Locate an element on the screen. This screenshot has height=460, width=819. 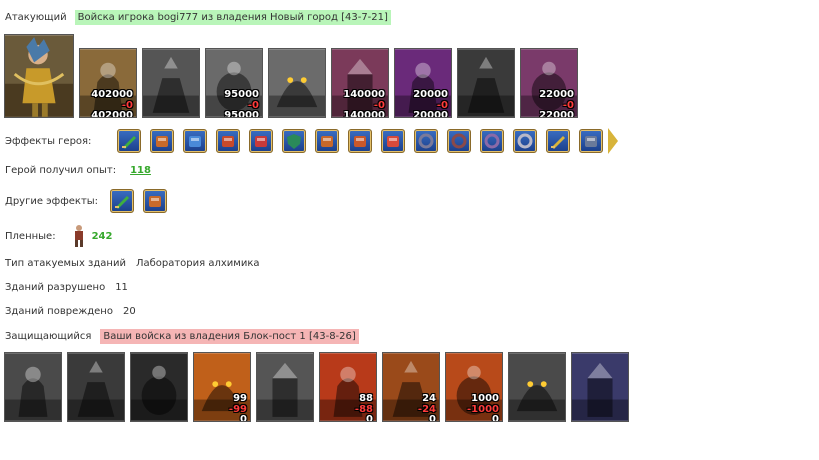
unit-card: 24 -24 0 is located at coordinates (411, 387).